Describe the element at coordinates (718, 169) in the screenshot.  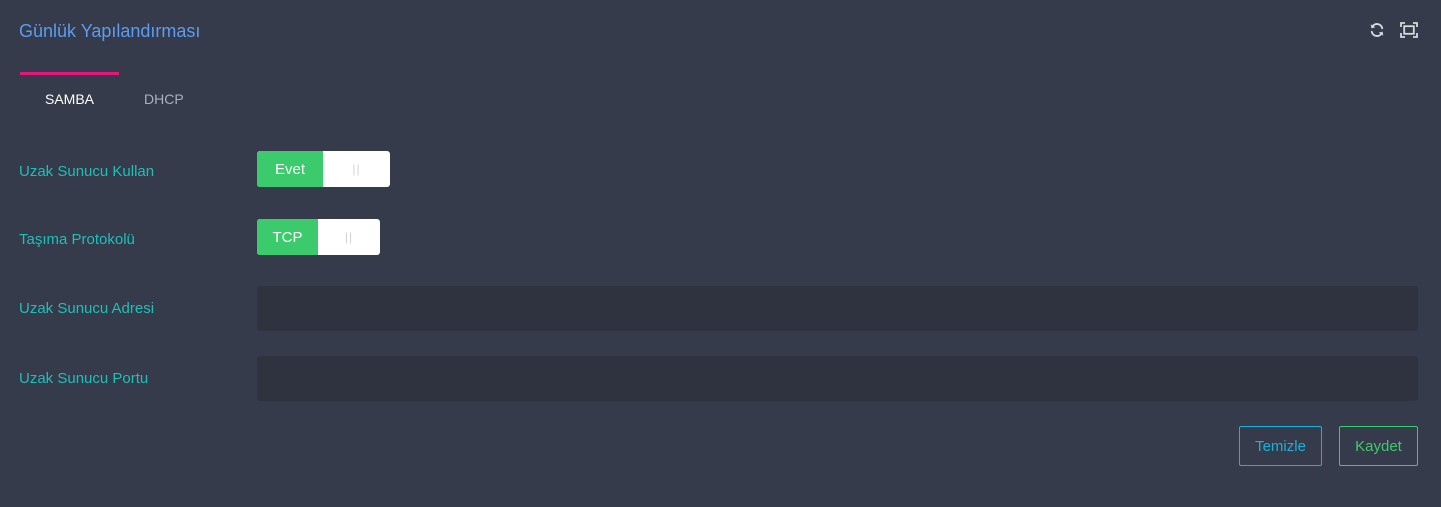
I see `form-row-use-remote-server: Uzak Sunucu Kullan Evet ||` at that location.